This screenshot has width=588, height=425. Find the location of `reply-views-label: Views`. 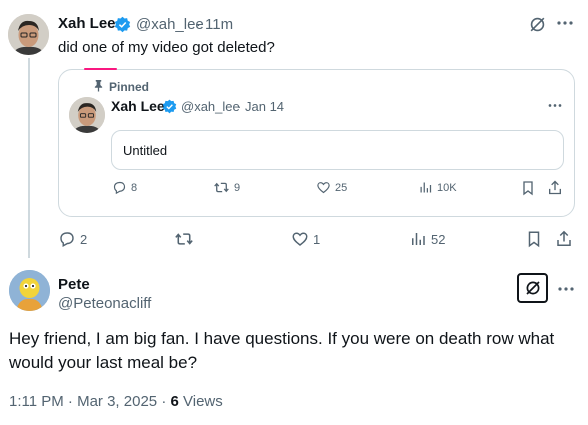

reply-views-label: Views is located at coordinates (203, 401).